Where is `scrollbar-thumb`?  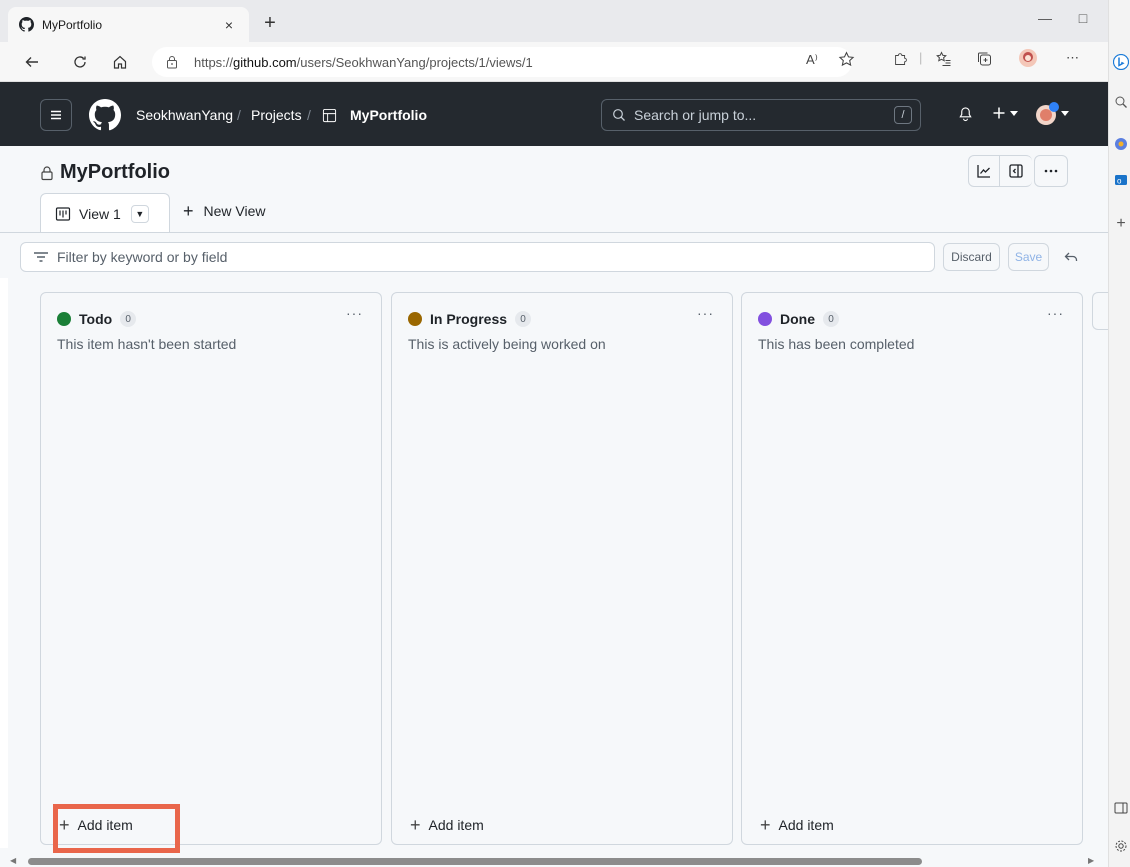 scrollbar-thumb is located at coordinates (475, 861).